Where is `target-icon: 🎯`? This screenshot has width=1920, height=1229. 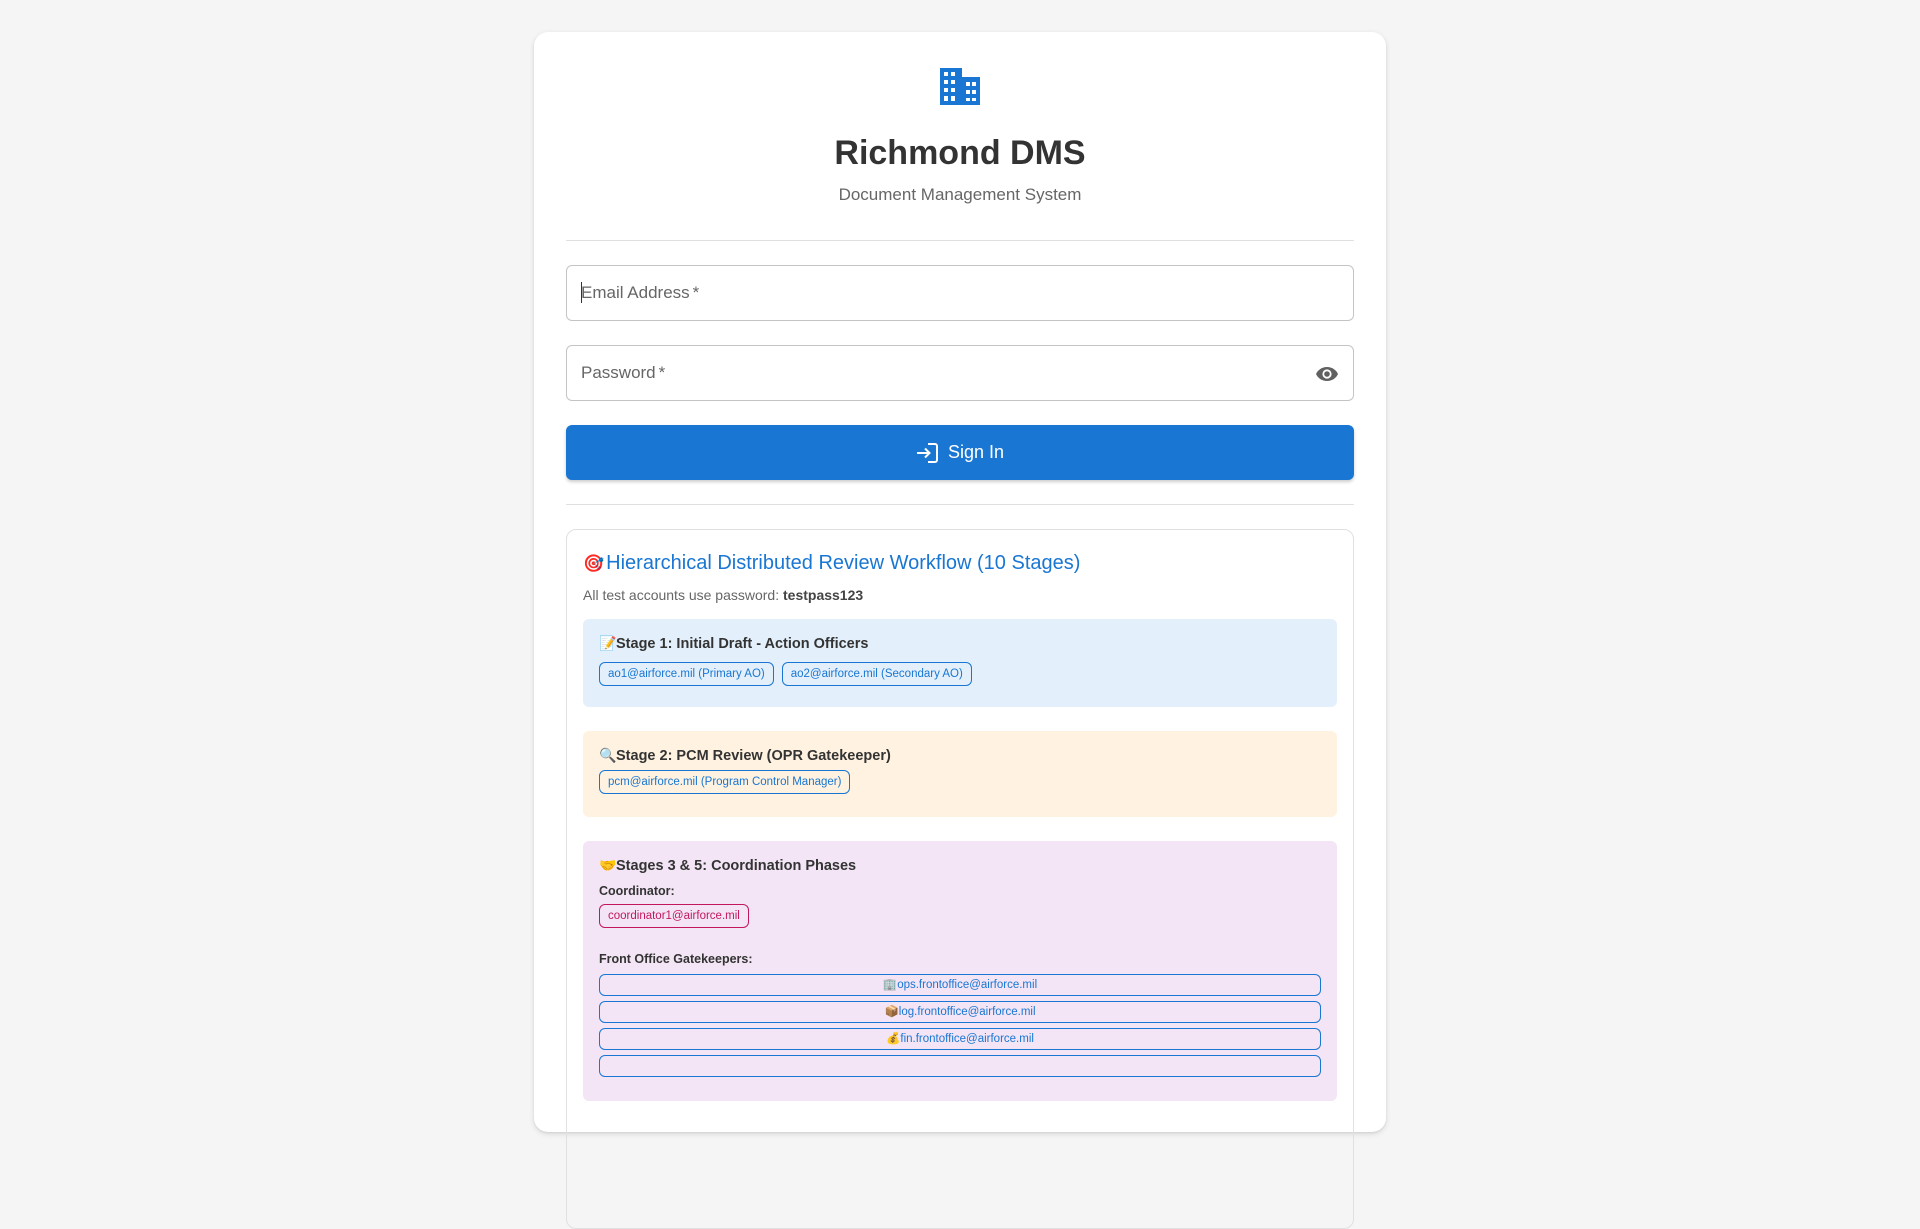
target-icon: 🎯 is located at coordinates (594, 563).